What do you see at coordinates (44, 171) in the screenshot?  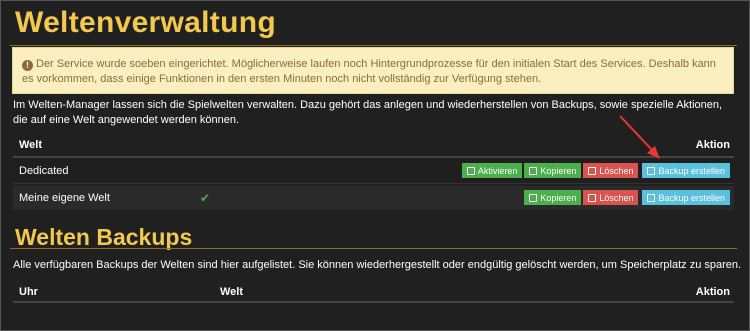 I see `world-name: Dedicated` at bounding box center [44, 171].